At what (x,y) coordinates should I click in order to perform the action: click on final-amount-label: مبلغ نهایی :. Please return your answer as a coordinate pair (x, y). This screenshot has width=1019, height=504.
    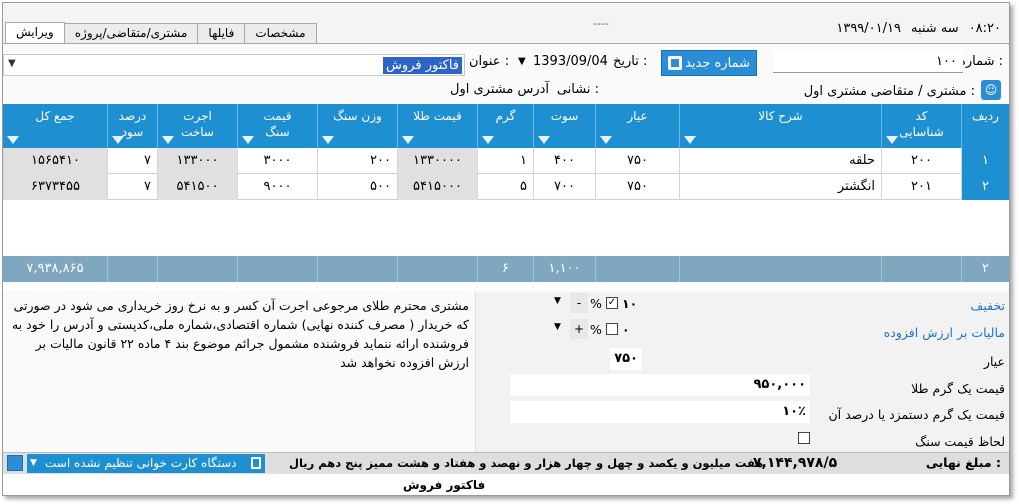
    Looking at the image, I should click on (963, 462).